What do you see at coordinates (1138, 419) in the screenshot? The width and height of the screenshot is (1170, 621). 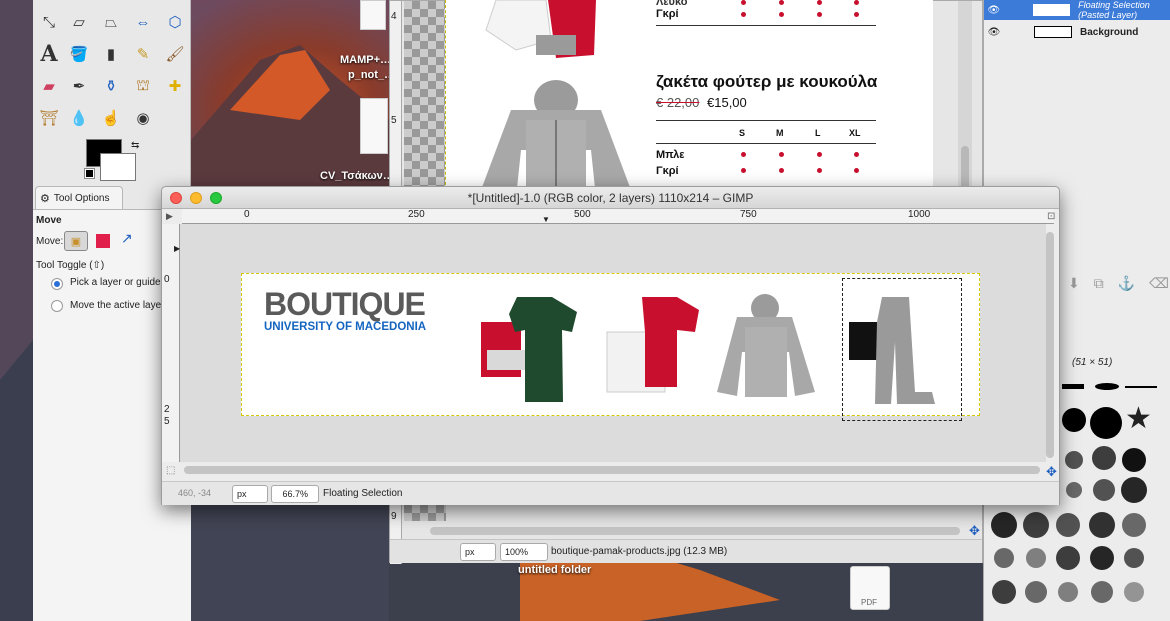 I see `star-brush-icon: ★` at bounding box center [1138, 419].